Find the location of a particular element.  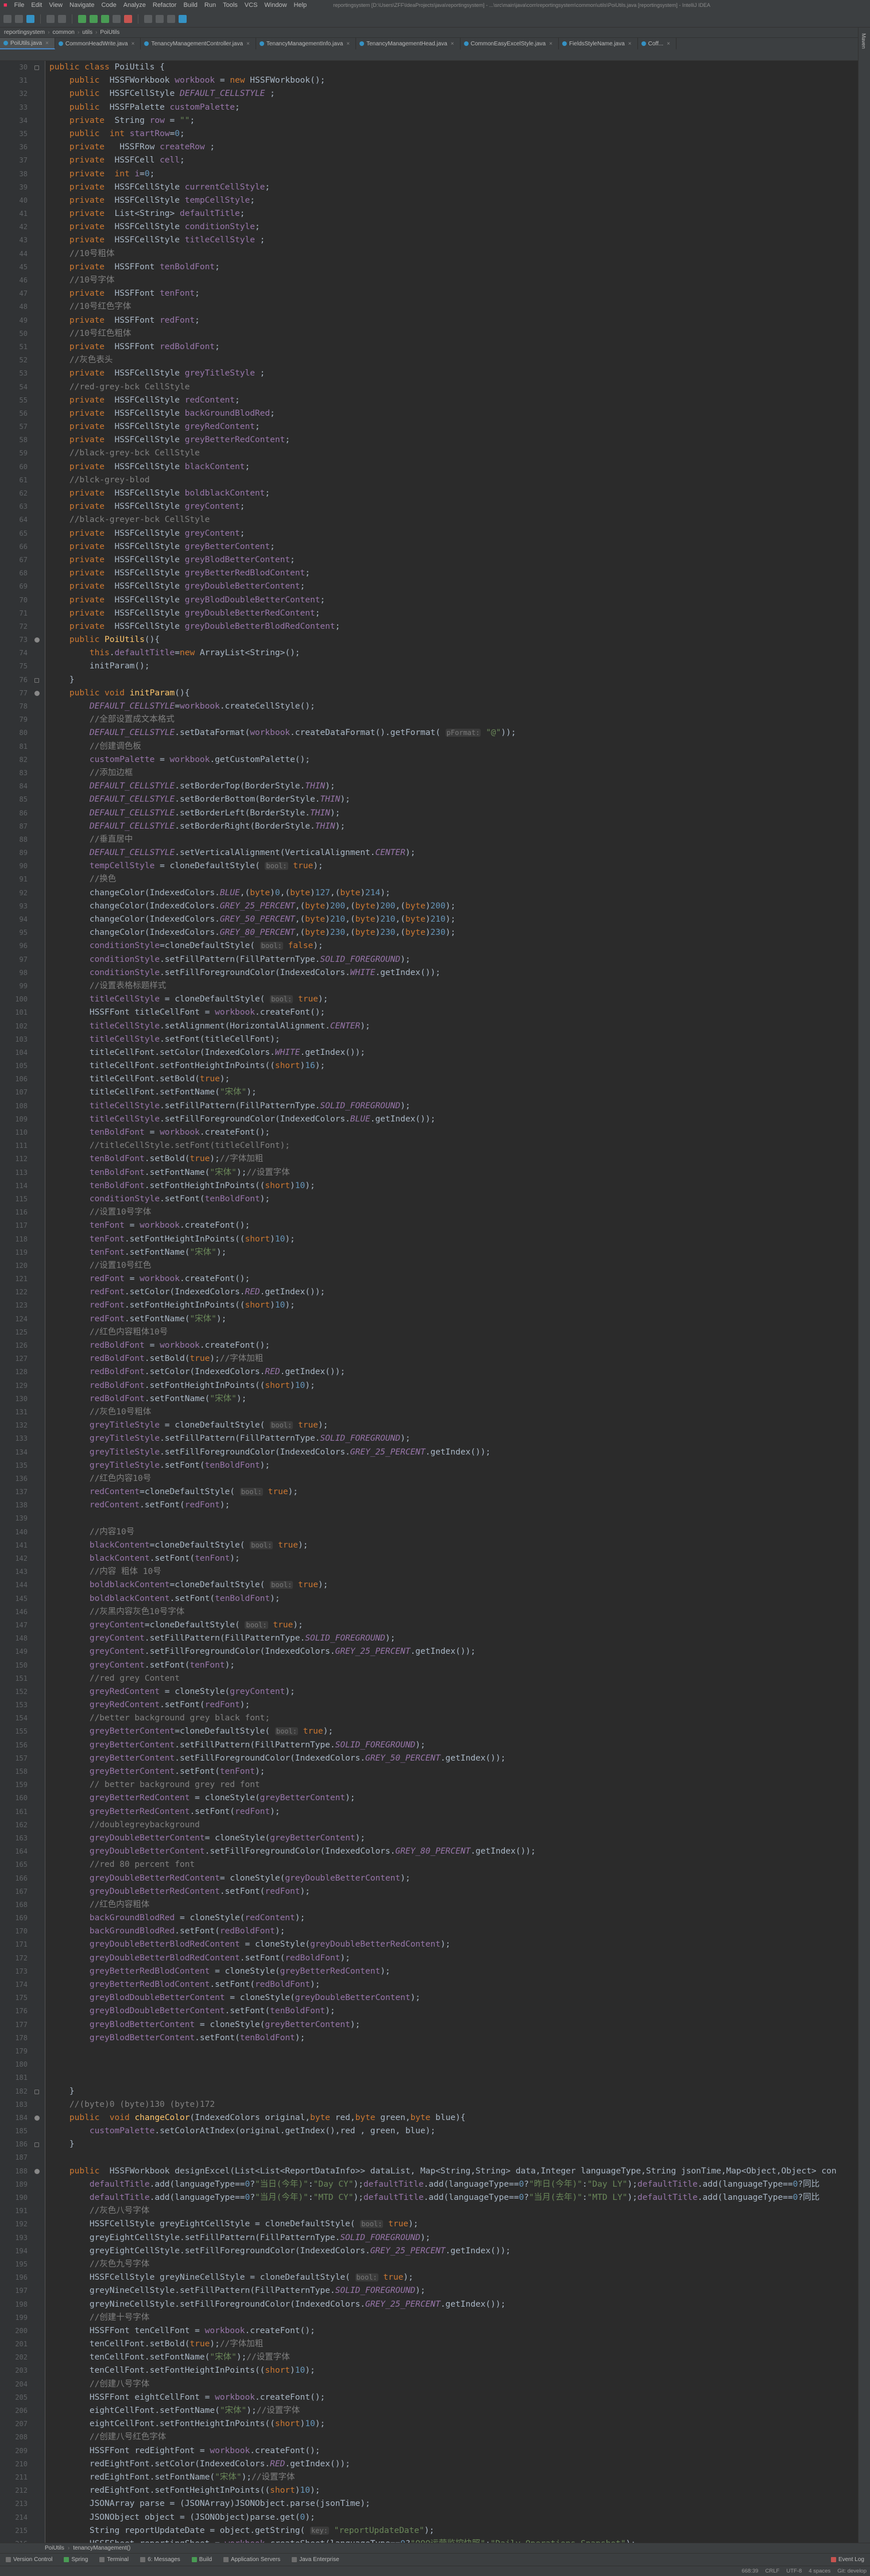

nav-crumb-class: PoiUtils is located at coordinates (109, 32).